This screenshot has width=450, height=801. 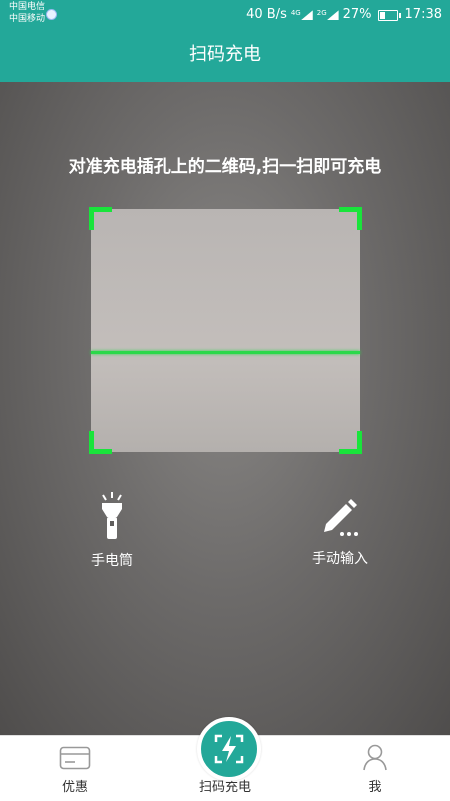 I want to click on signal-1-label: 4G, so click(x=295, y=13).